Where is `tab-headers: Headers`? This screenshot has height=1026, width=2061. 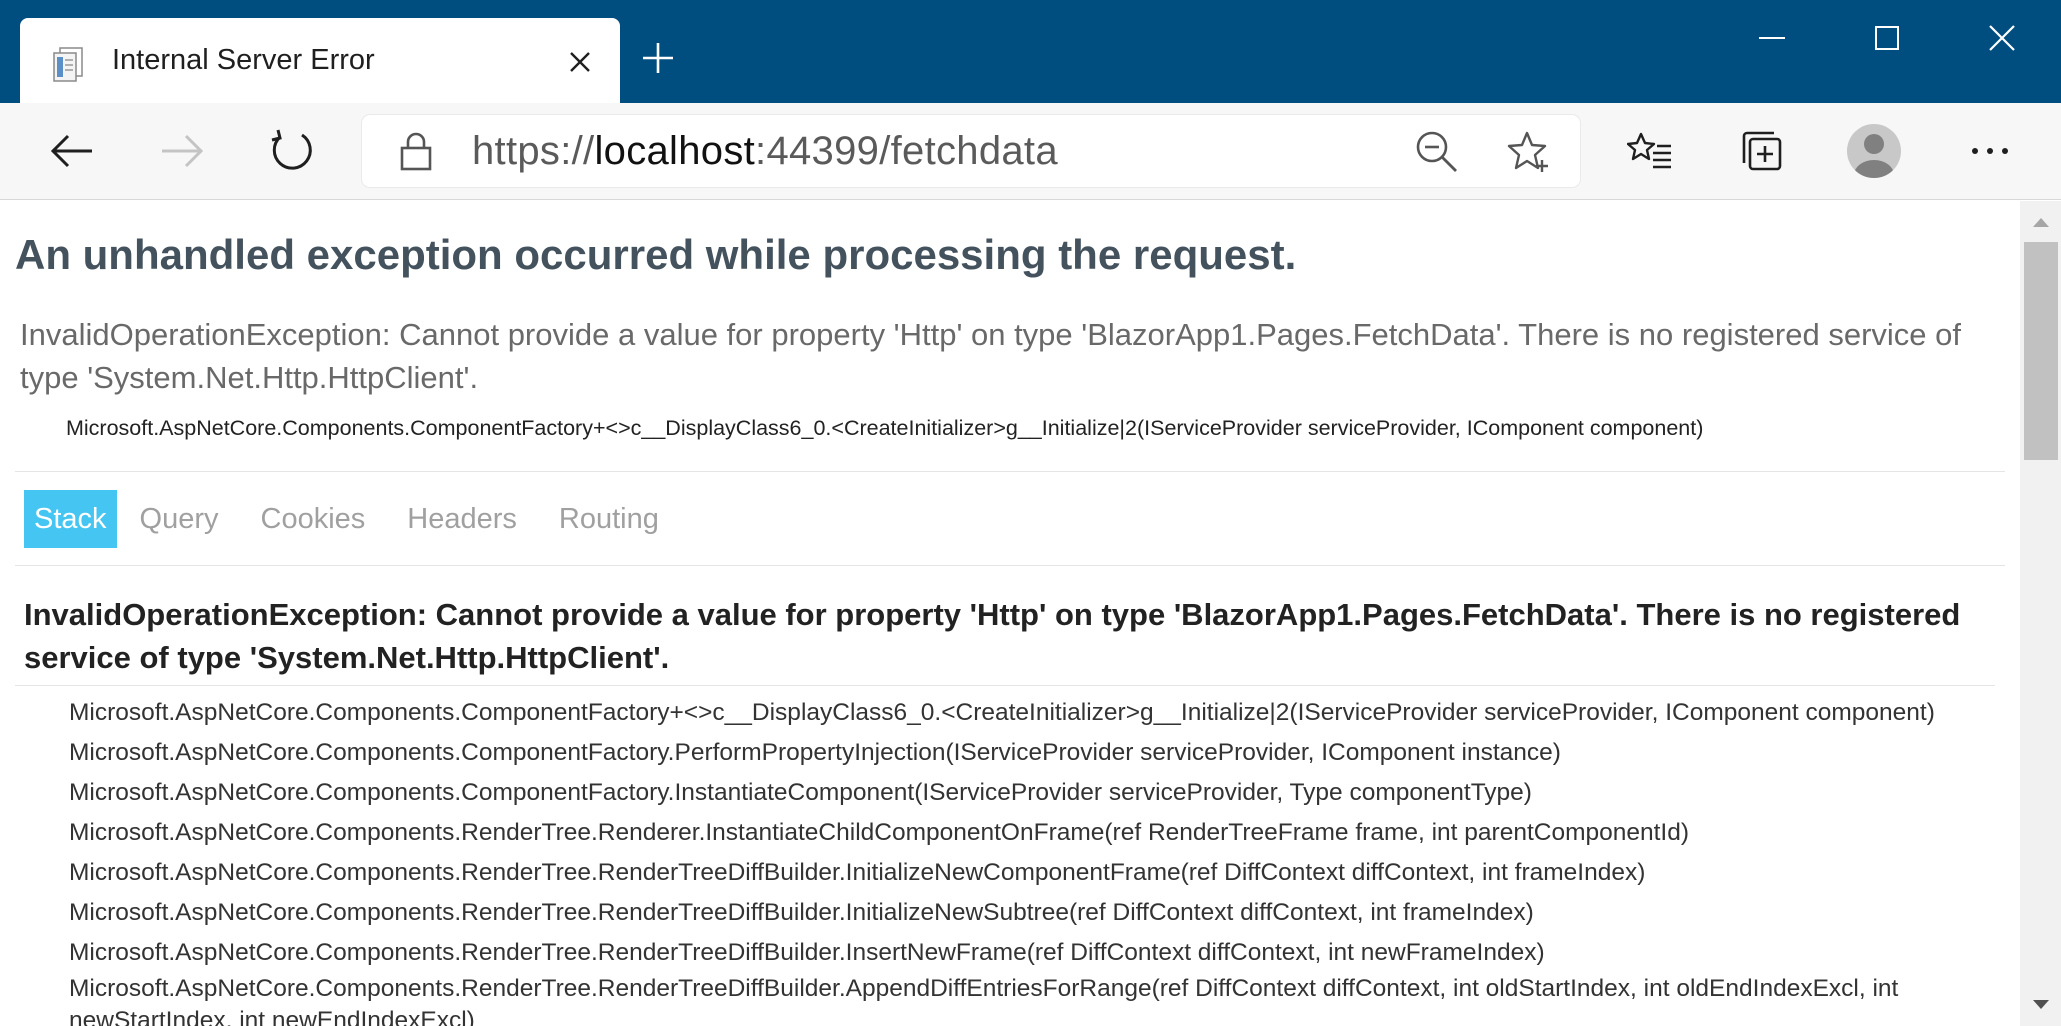 tab-headers: Headers is located at coordinates (462, 519).